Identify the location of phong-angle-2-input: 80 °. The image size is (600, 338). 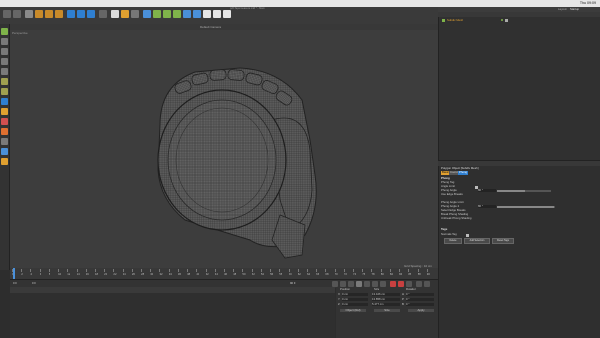
(487, 207).